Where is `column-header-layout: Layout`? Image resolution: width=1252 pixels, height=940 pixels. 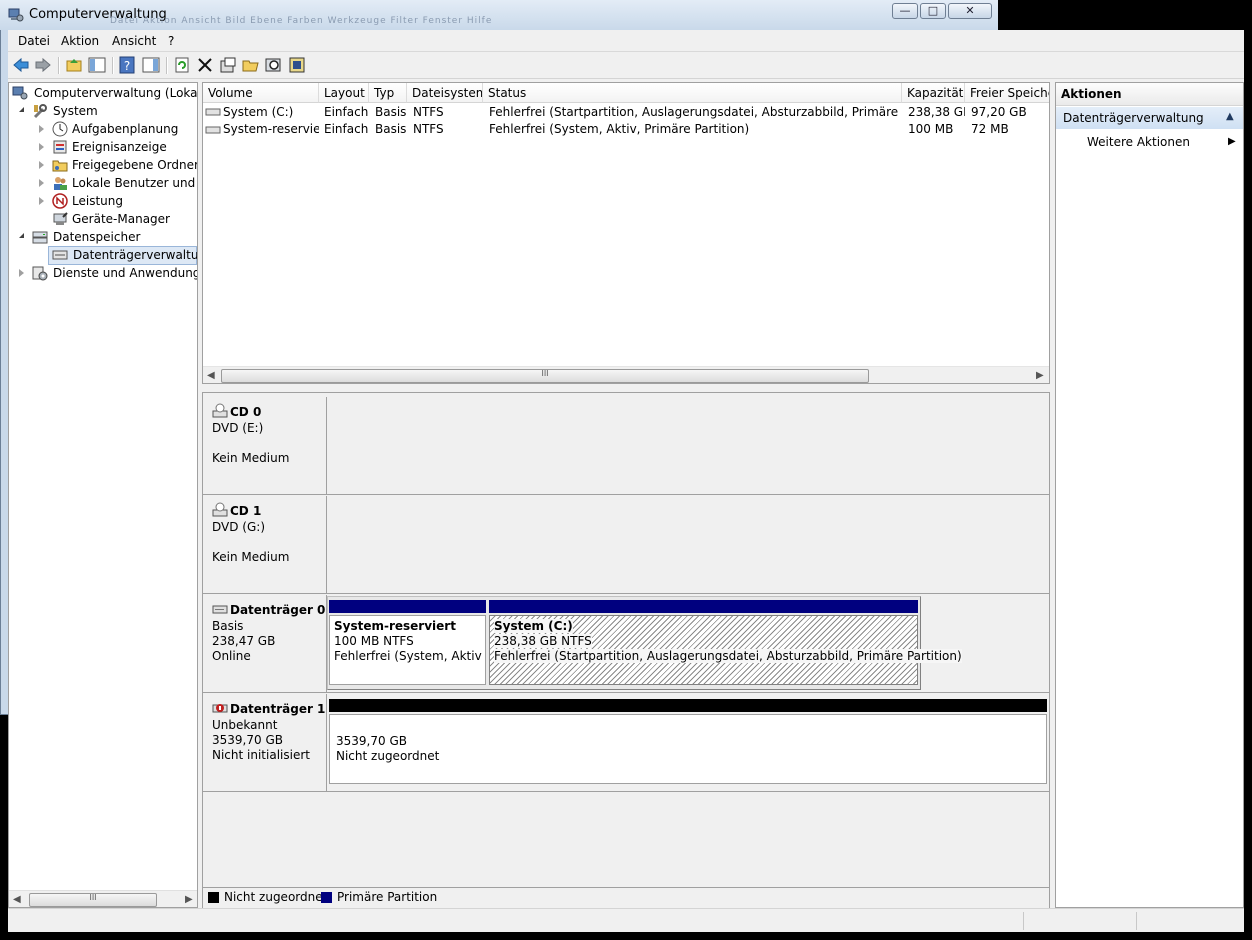 column-header-layout: Layout is located at coordinates (344, 93).